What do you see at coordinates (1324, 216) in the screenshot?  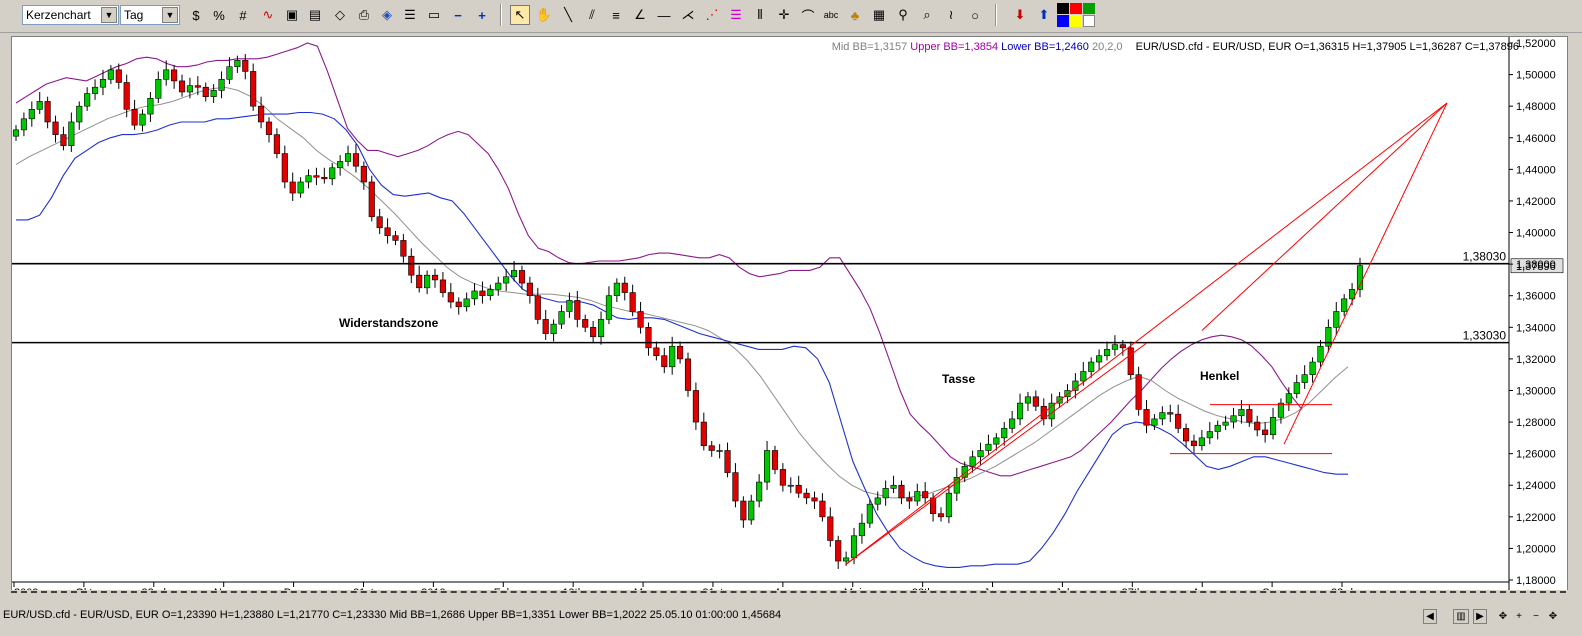 I see `trend-line` at bounding box center [1324, 216].